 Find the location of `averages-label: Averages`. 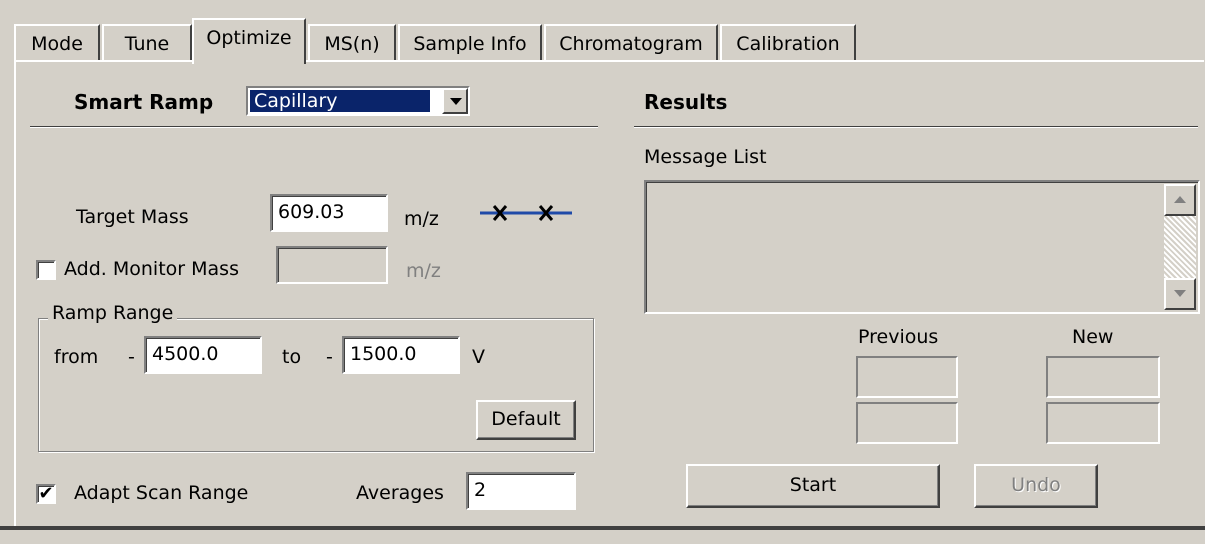

averages-label: Averages is located at coordinates (400, 493).